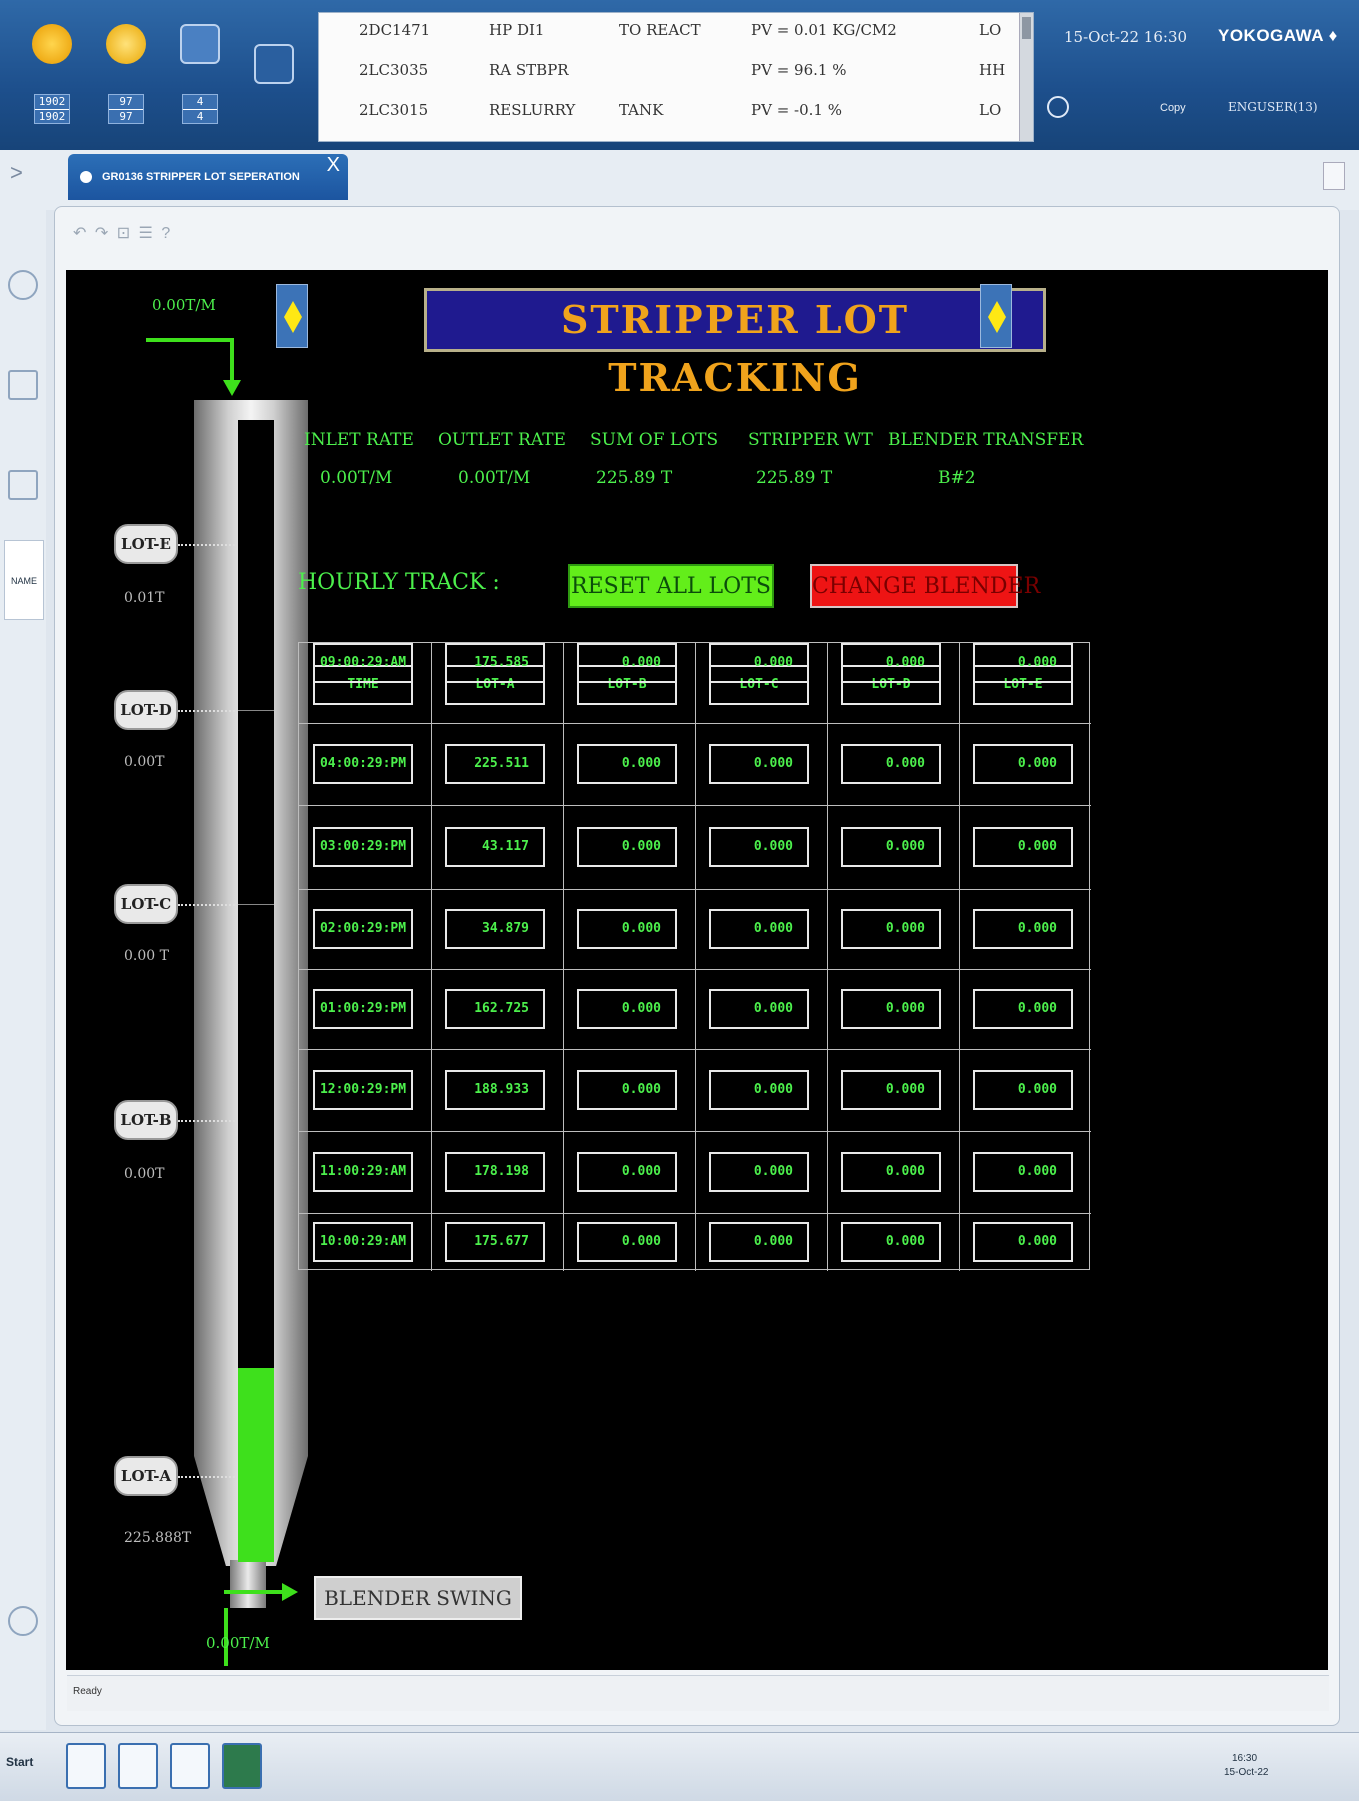  I want to click on lot-e-tag: LOT-E, so click(146, 544).